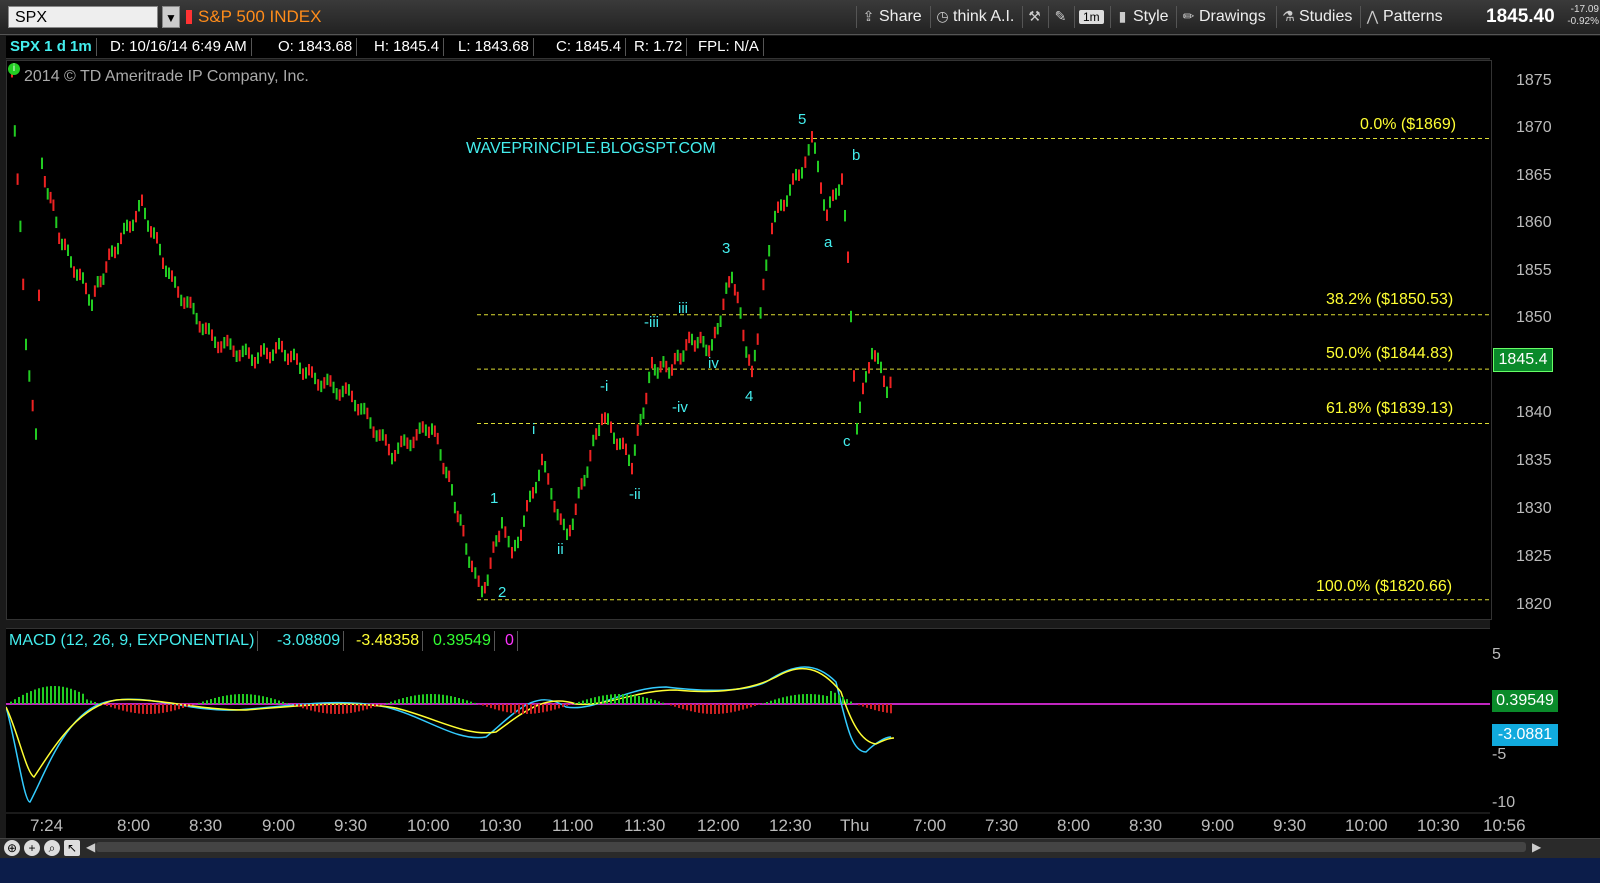 This screenshot has width=1600, height=883. I want to click on desktop-background, so click(800, 870).